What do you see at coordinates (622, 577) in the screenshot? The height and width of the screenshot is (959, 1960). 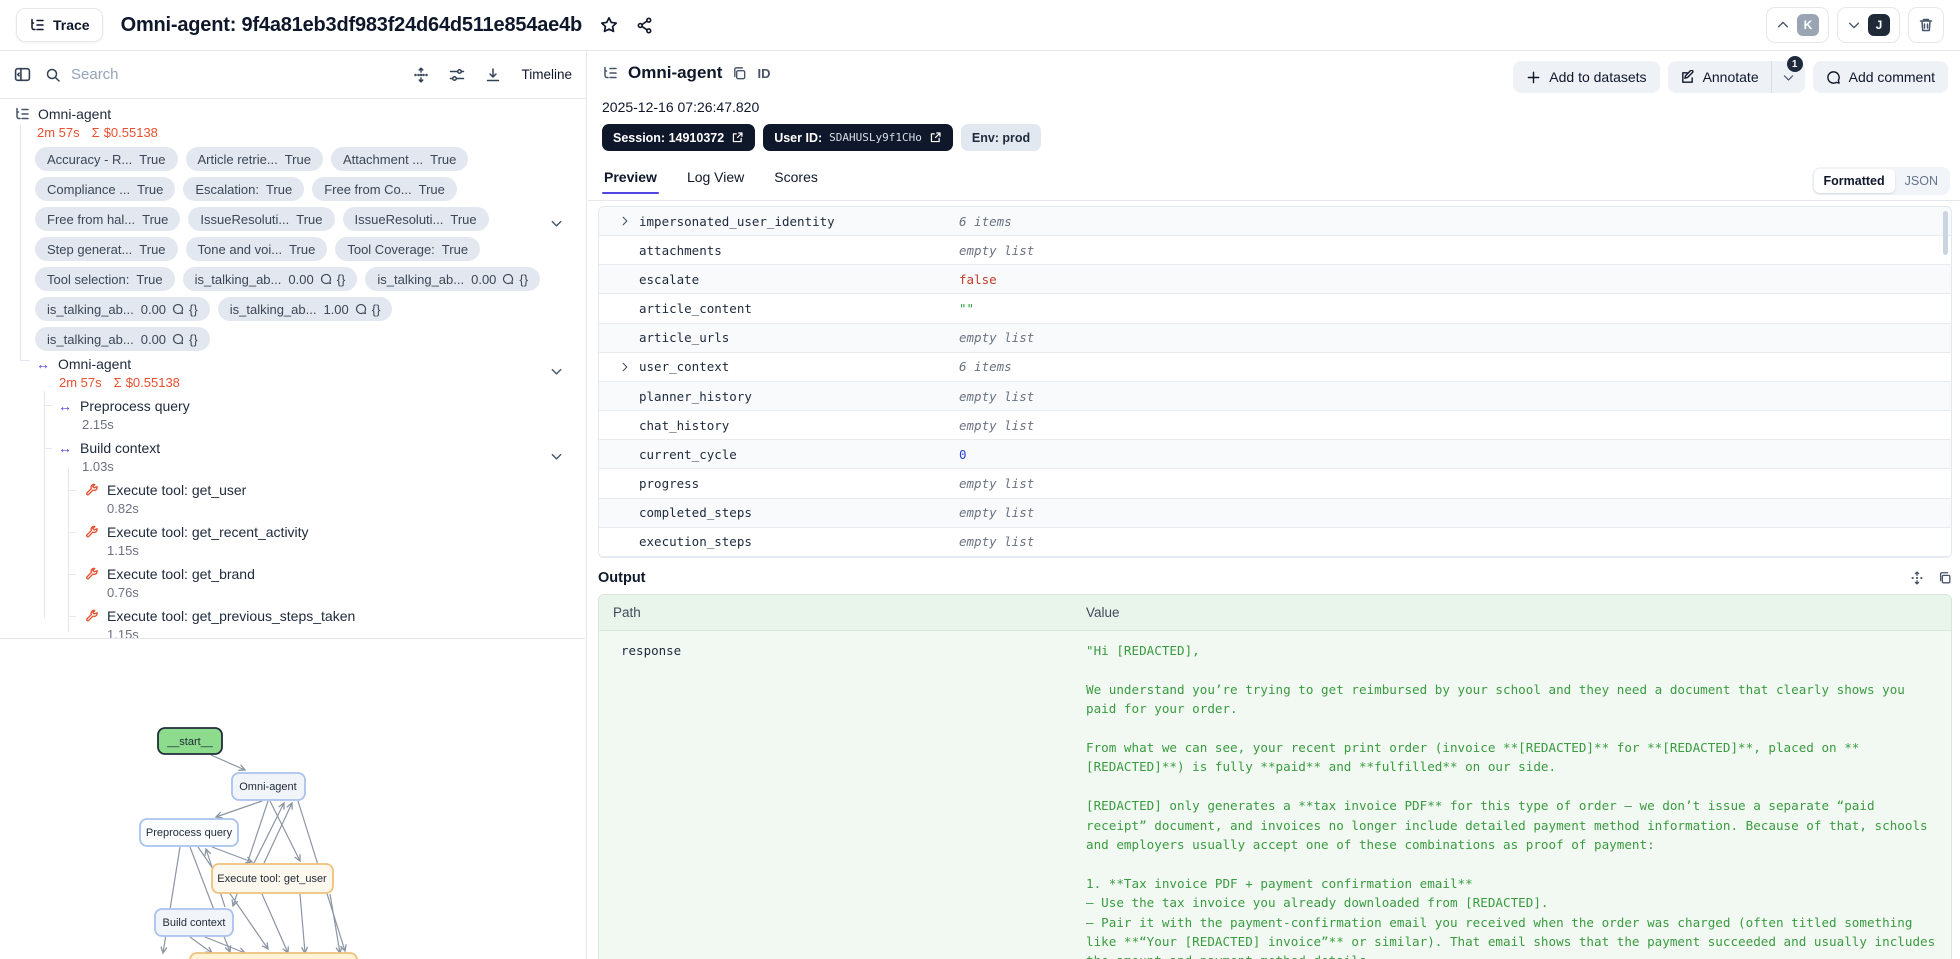 I see `output-heading: Output` at bounding box center [622, 577].